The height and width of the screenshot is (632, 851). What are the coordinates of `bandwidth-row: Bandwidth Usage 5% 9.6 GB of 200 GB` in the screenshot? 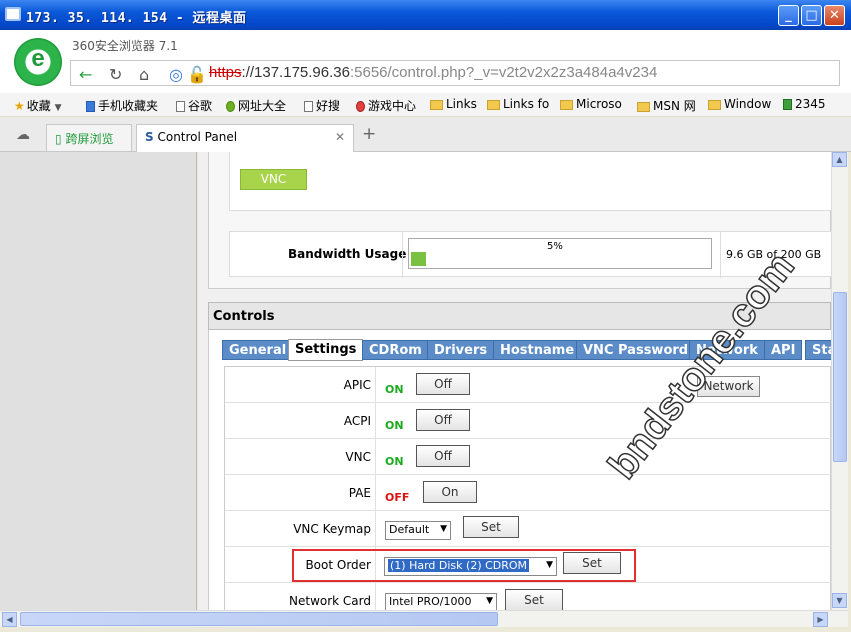 It's located at (530, 254).